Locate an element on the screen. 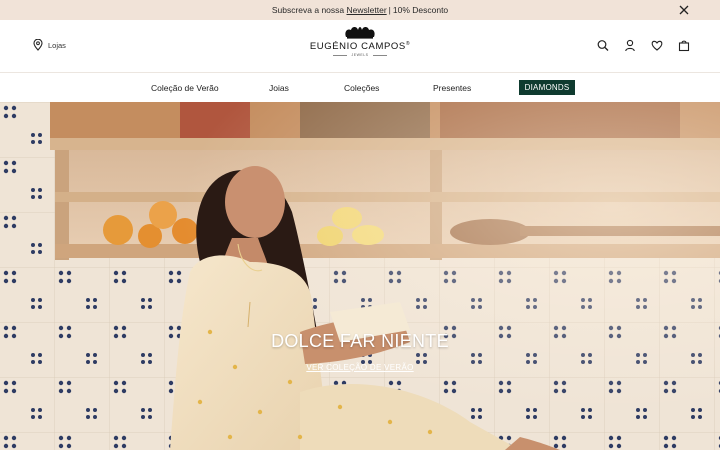 This screenshot has height=450, width=720. close-icon is located at coordinates (684, 10).